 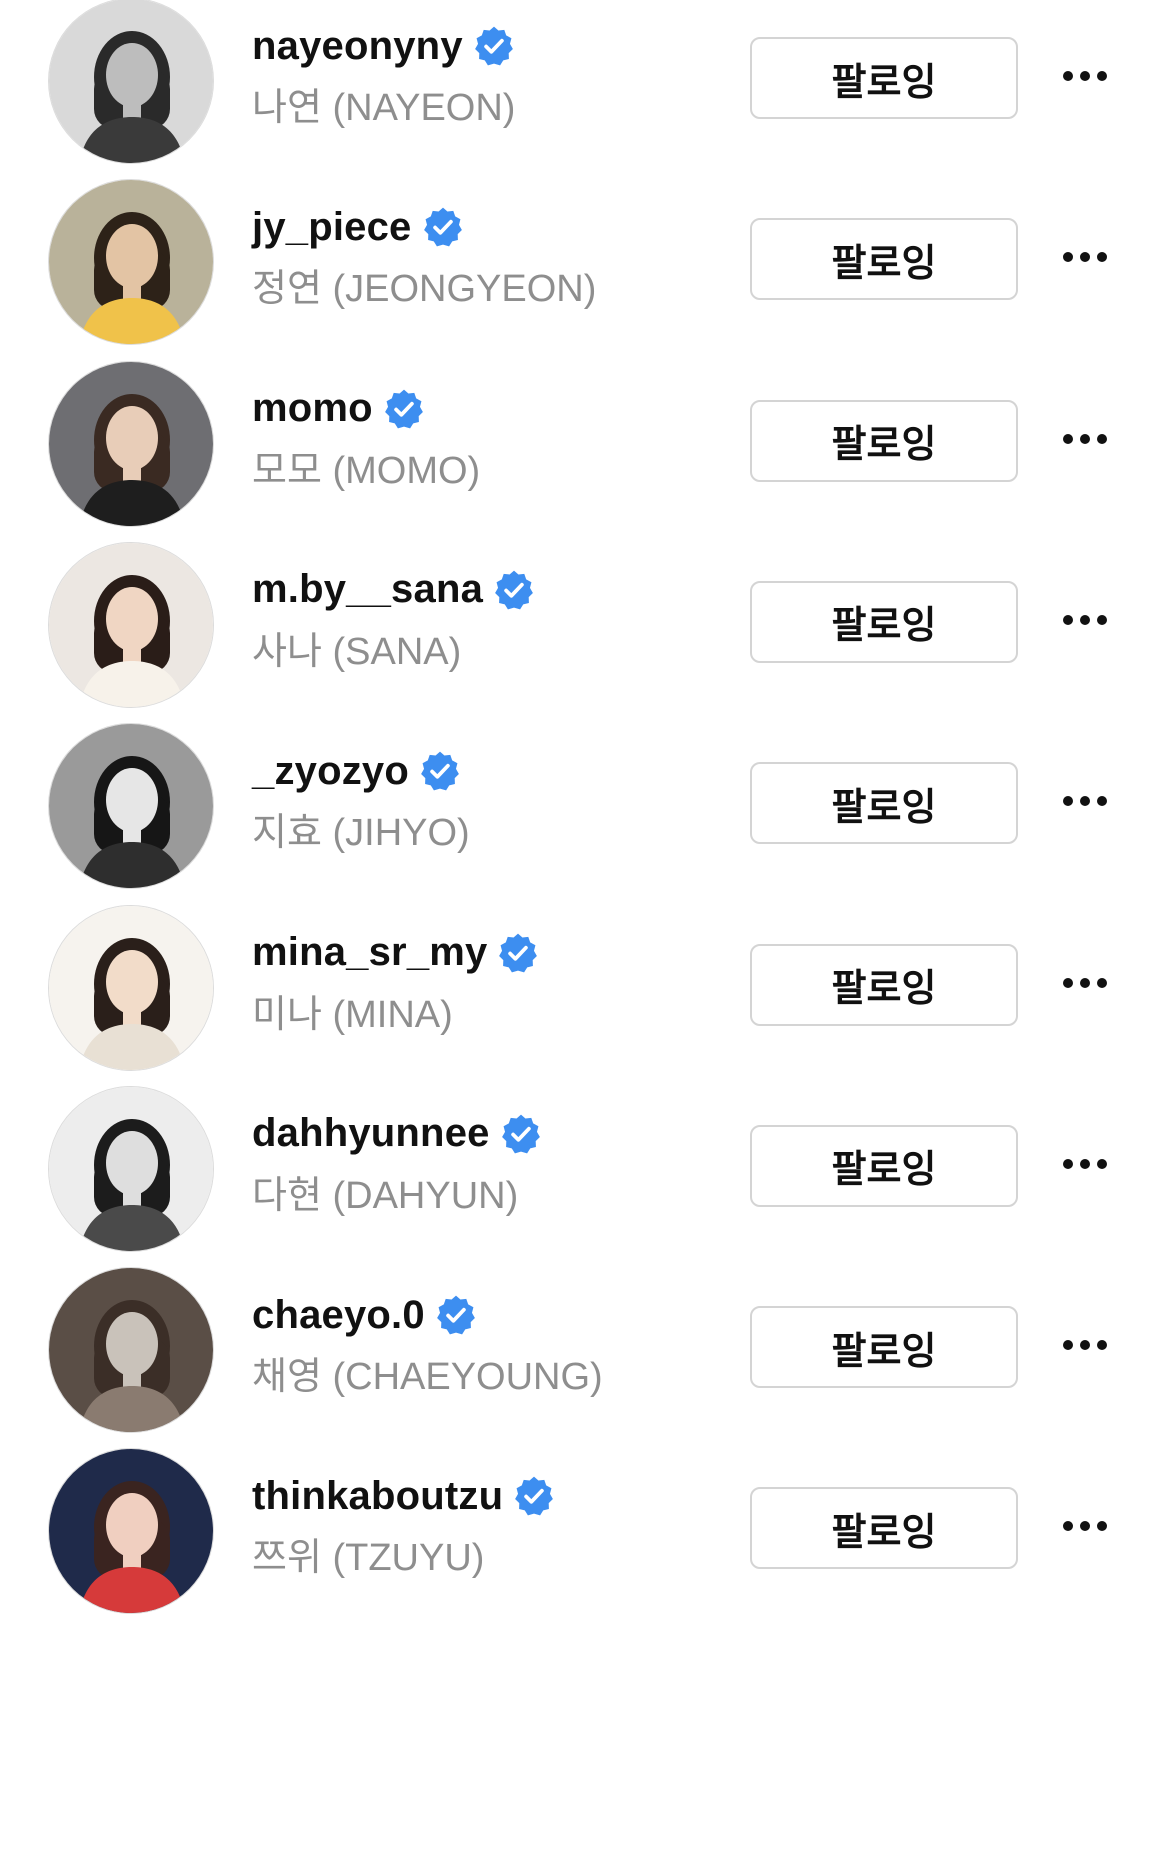 I want to click on account-names: dahhyunnee 다현 (DAHYUN), so click(x=487, y=1163).